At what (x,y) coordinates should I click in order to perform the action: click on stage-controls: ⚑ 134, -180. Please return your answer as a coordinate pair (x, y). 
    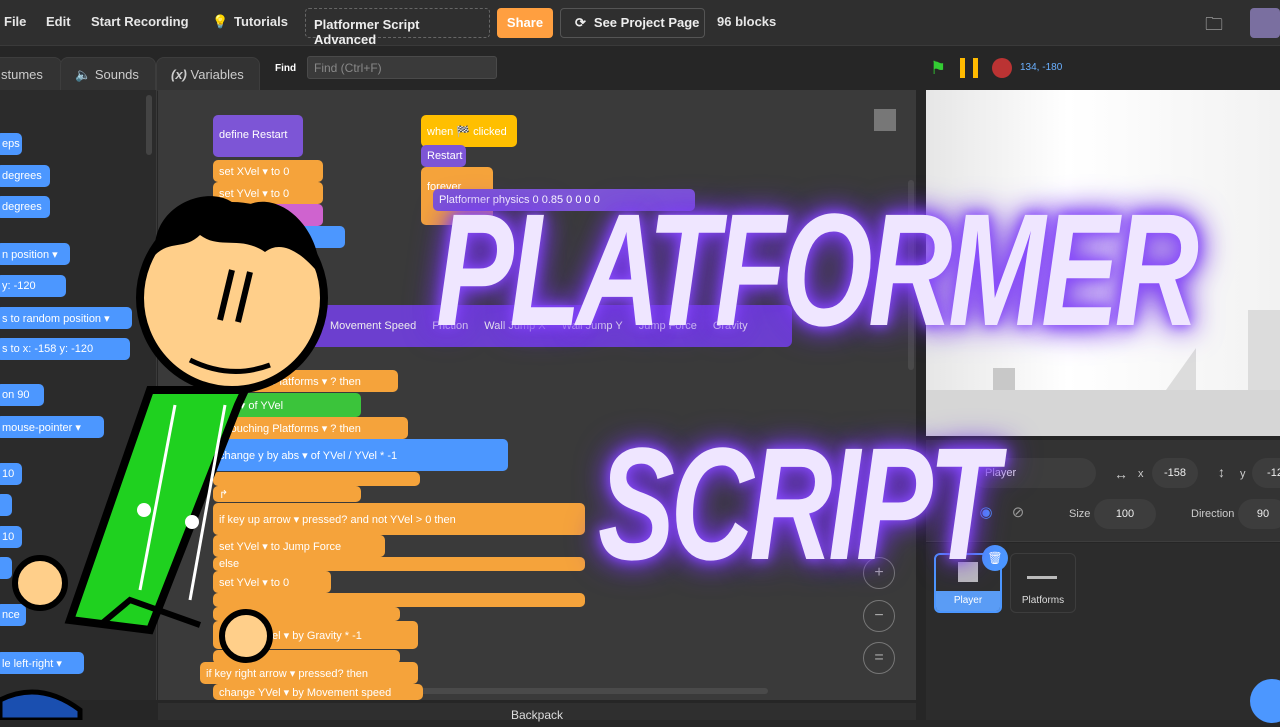
    Looking at the image, I should click on (1103, 69).